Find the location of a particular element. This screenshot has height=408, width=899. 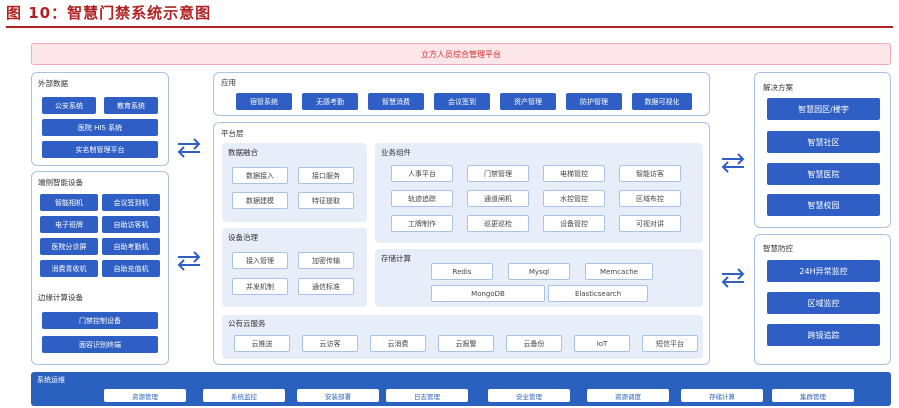

apps-panel: 应用 宿管系统 无感考勤 智慧消费 会议签到 资产管理 防护管理 数据可视化 is located at coordinates (461, 94).